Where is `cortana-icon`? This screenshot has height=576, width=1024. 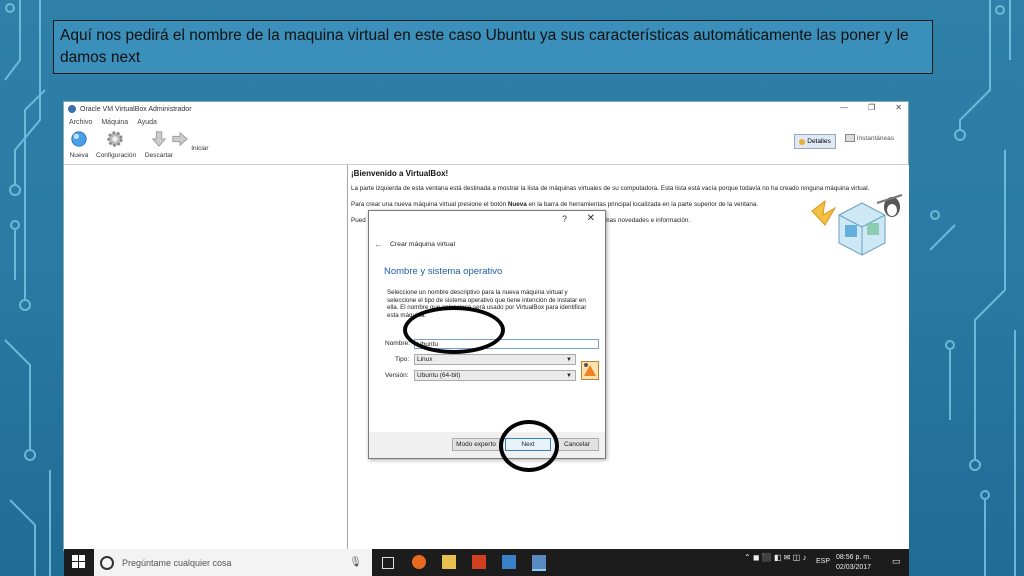
cortana-icon is located at coordinates (107, 562).